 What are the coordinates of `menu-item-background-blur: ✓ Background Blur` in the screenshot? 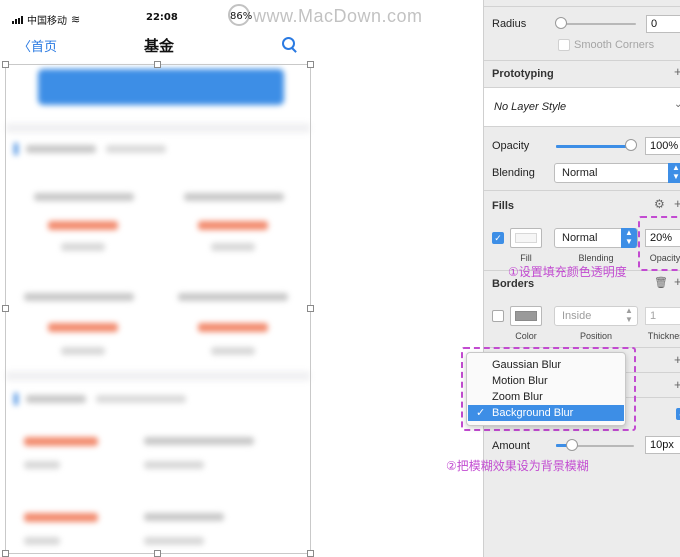 It's located at (546, 413).